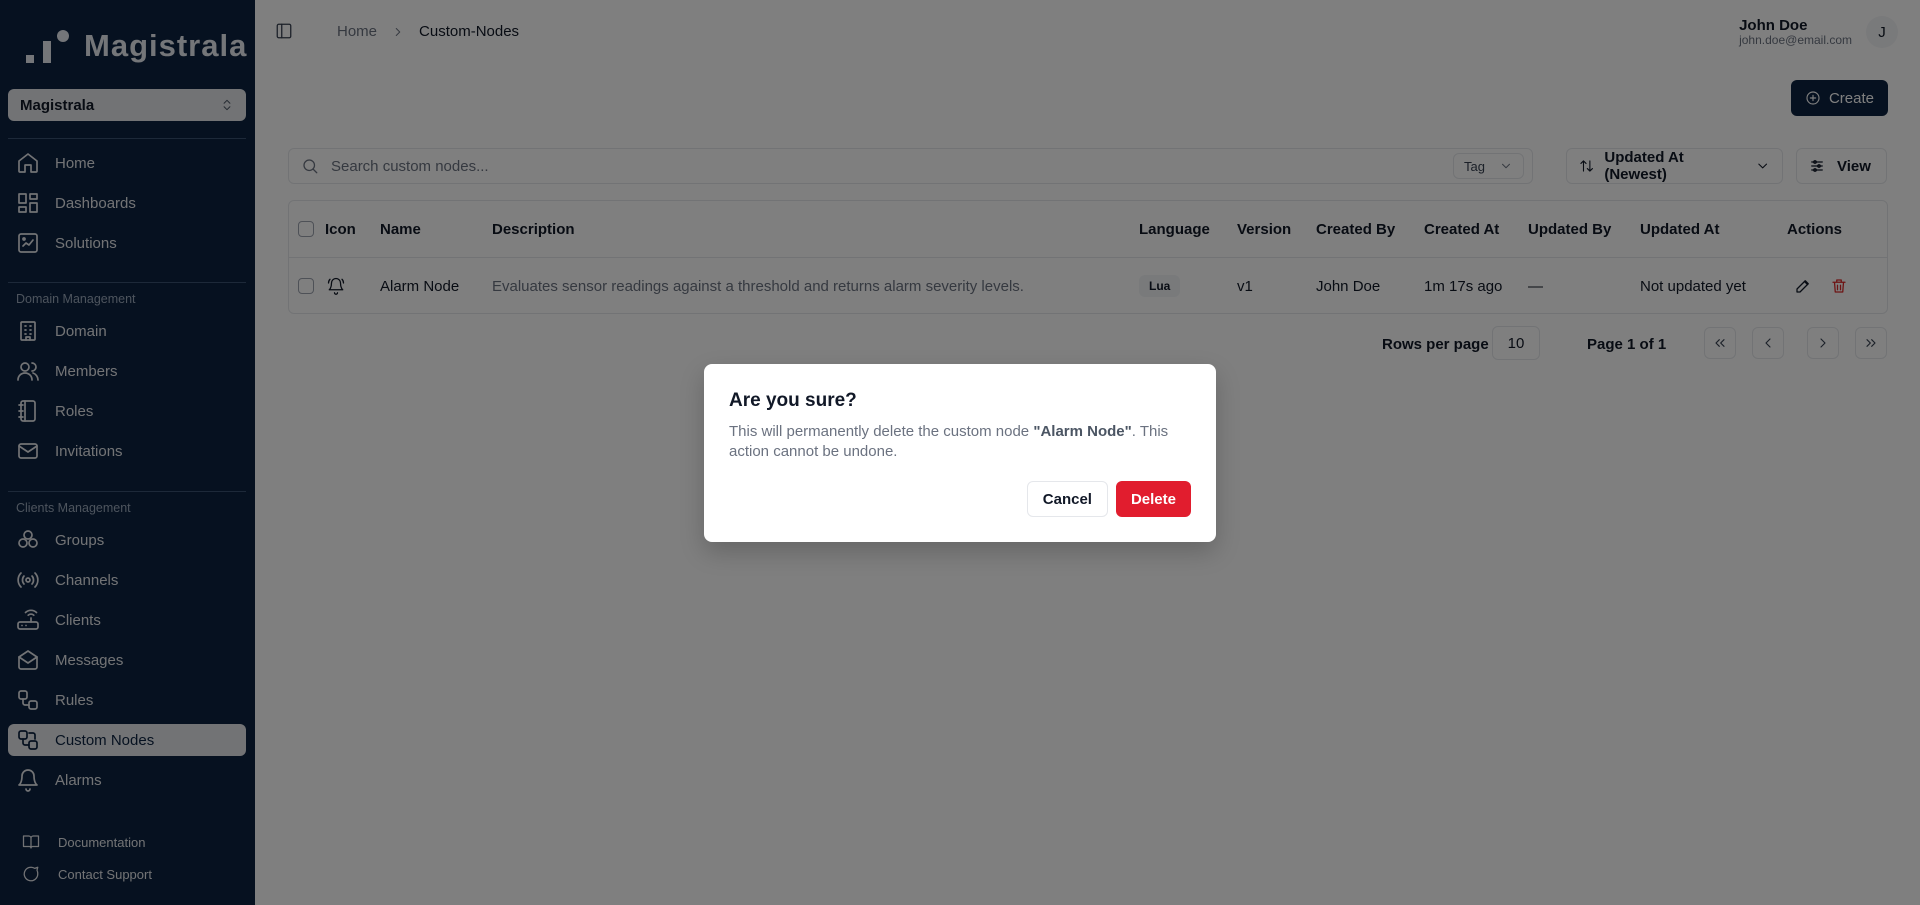 This screenshot has height=905, width=1920. I want to click on cancel-button: Cancel, so click(1067, 499).